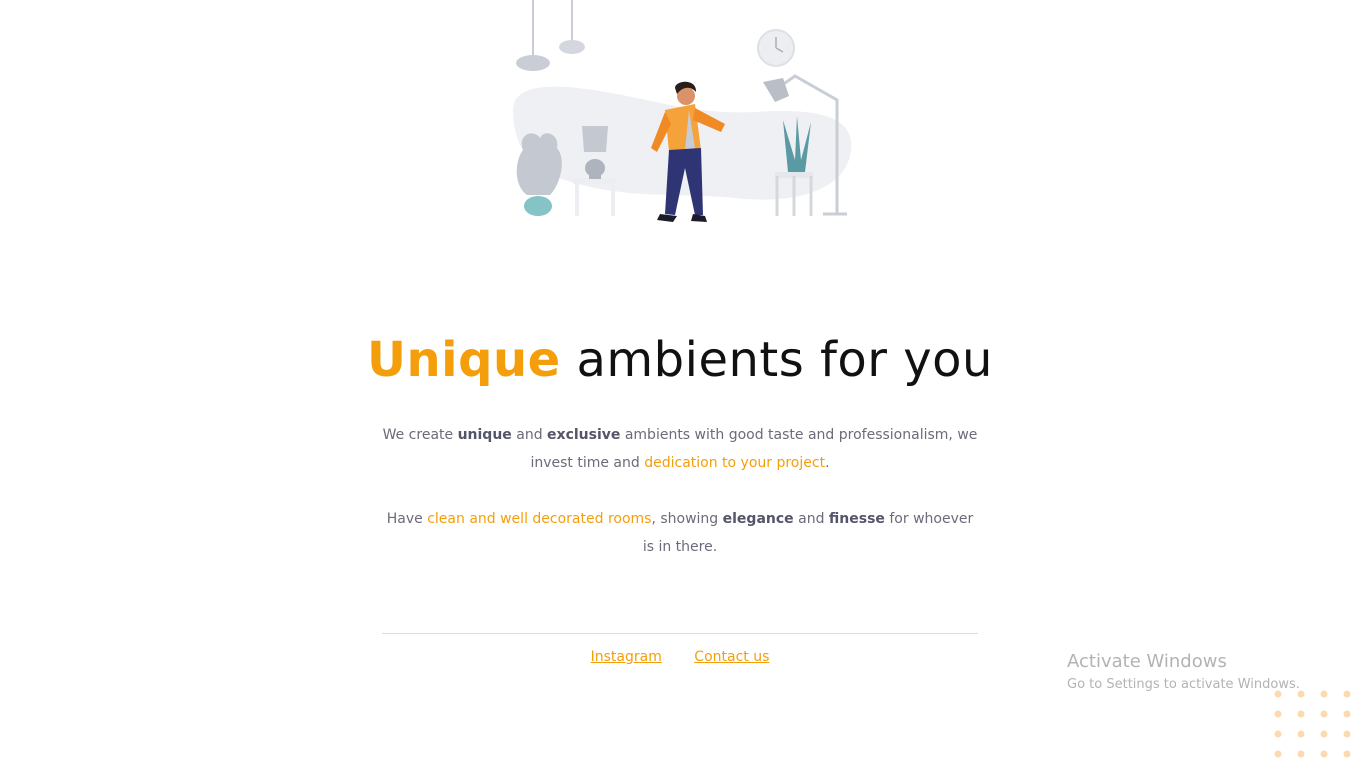  Describe the element at coordinates (407, 519) in the screenshot. I see `p2-text-1: Have` at that location.